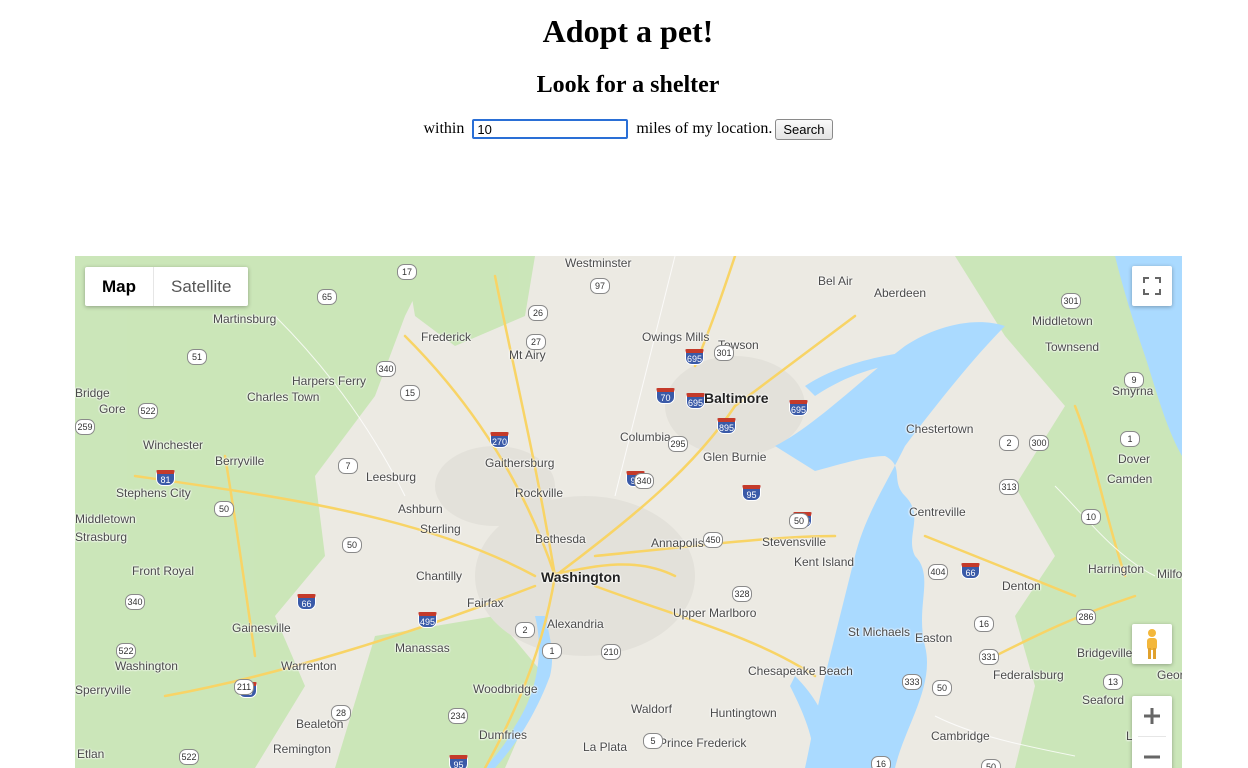 Image resolution: width=1248 pixels, height=768 pixels. Describe the element at coordinates (1028, 675) in the screenshot. I see `map-town-label: Federalsburg` at that location.